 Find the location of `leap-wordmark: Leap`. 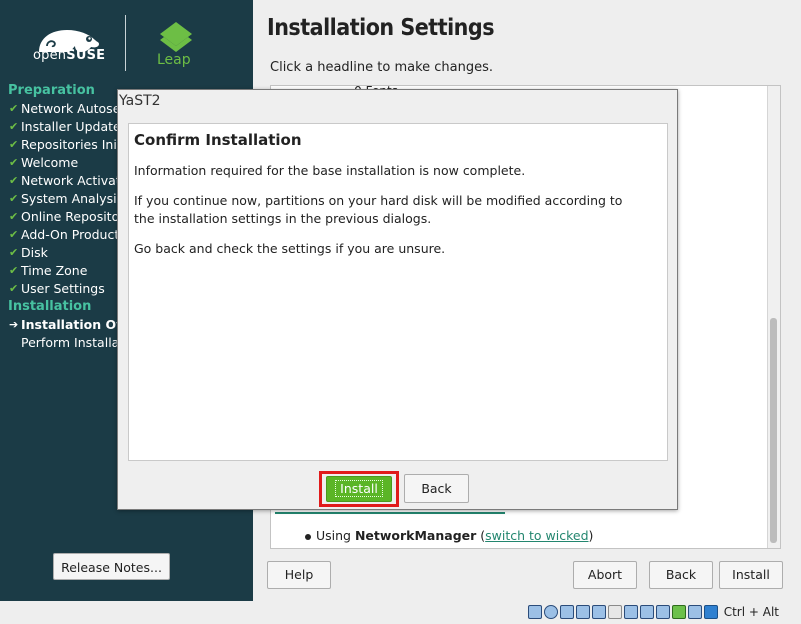

leap-wordmark: Leap is located at coordinates (174, 60).